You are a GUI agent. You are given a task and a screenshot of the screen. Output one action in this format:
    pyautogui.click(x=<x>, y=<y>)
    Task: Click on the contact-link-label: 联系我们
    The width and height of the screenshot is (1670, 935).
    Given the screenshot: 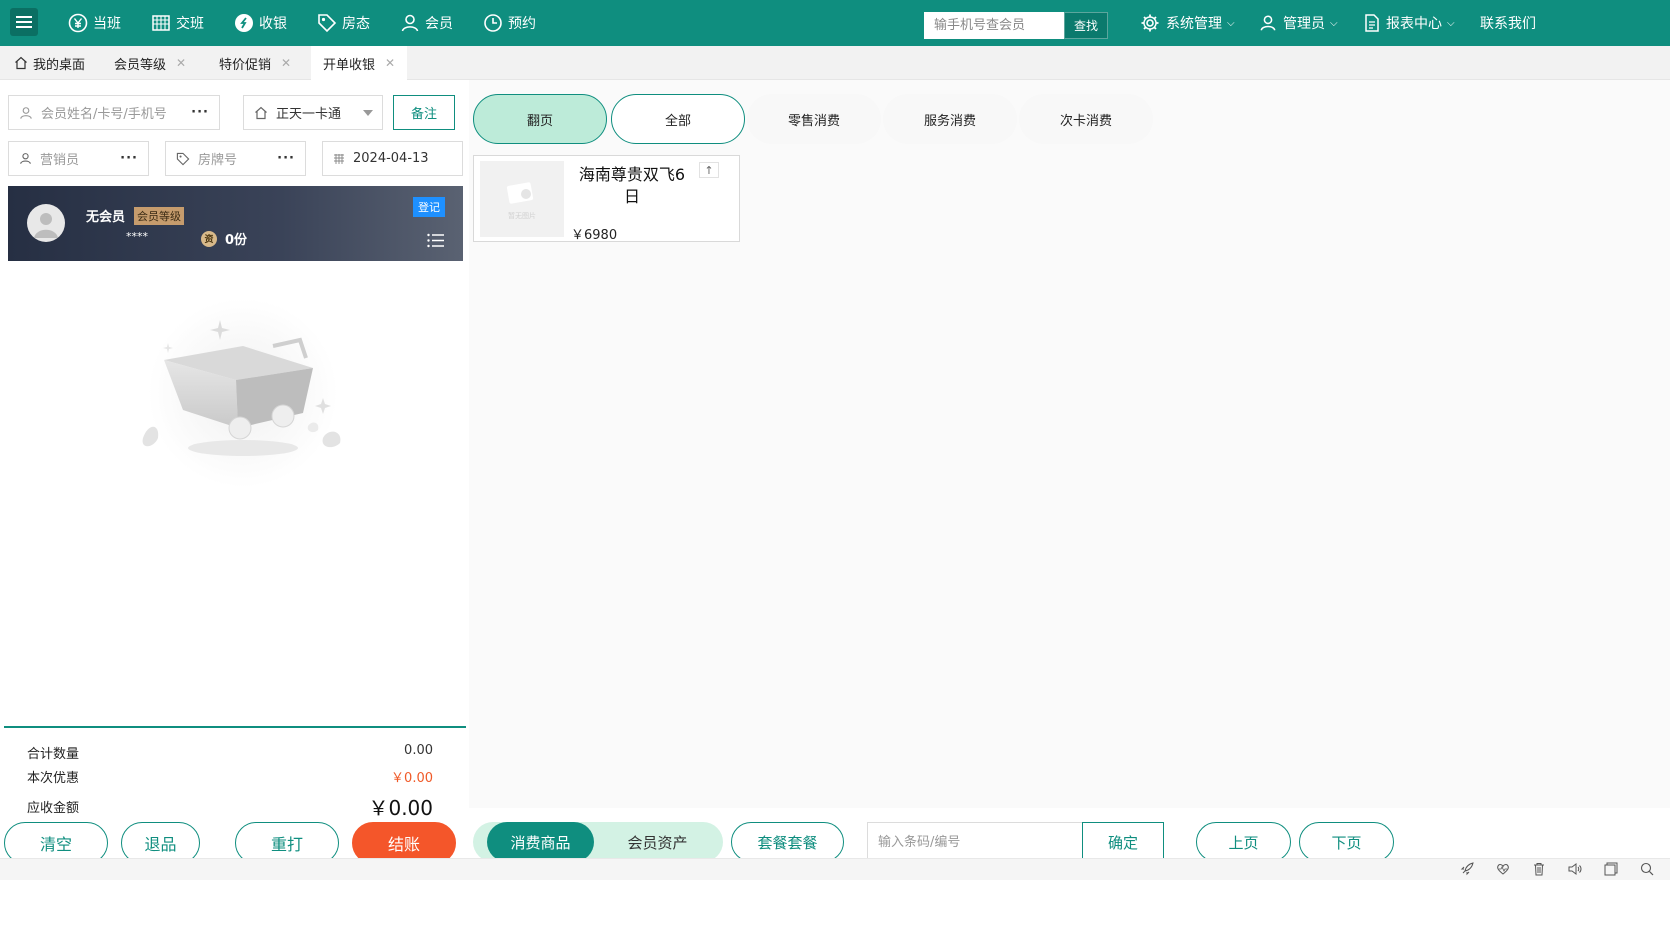 What is the action you would take?
    pyautogui.click(x=1508, y=24)
    